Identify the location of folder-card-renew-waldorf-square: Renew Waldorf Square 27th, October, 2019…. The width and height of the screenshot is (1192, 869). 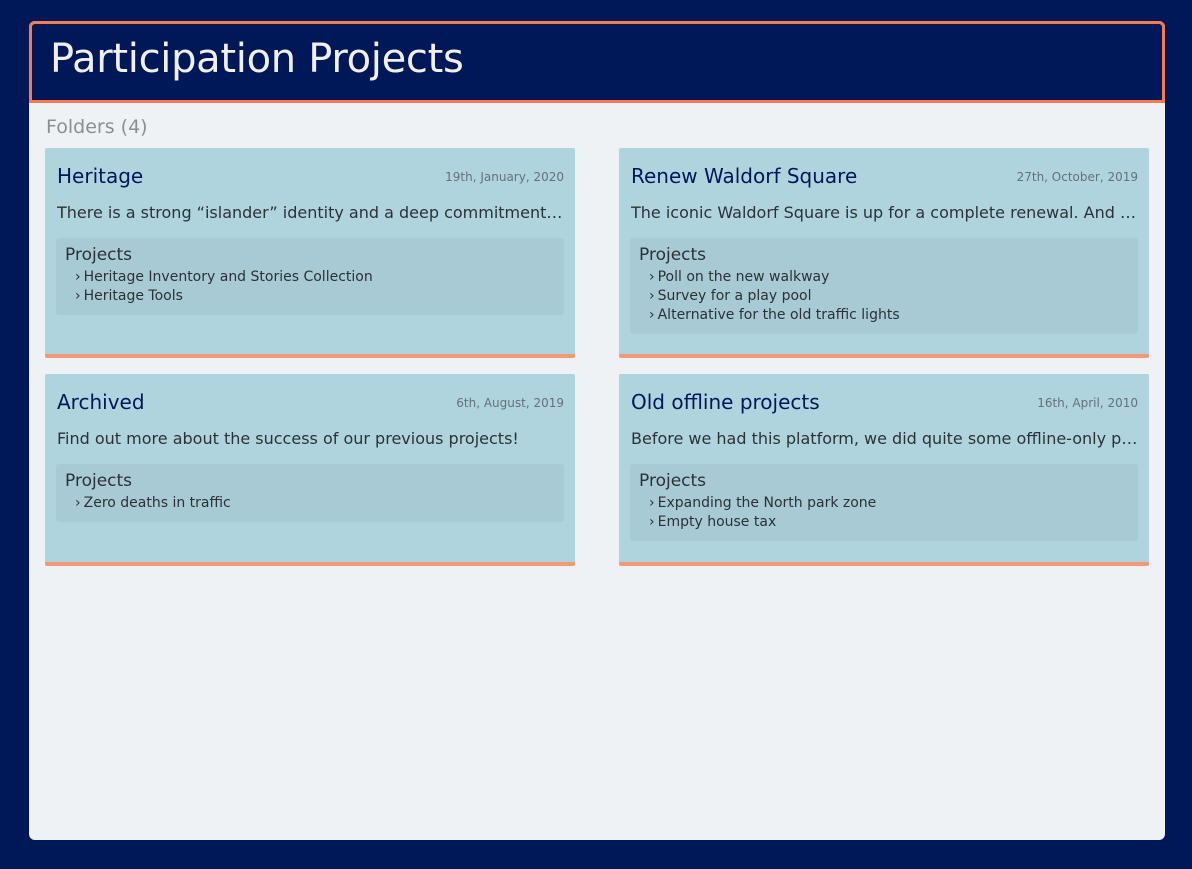
(884, 253).